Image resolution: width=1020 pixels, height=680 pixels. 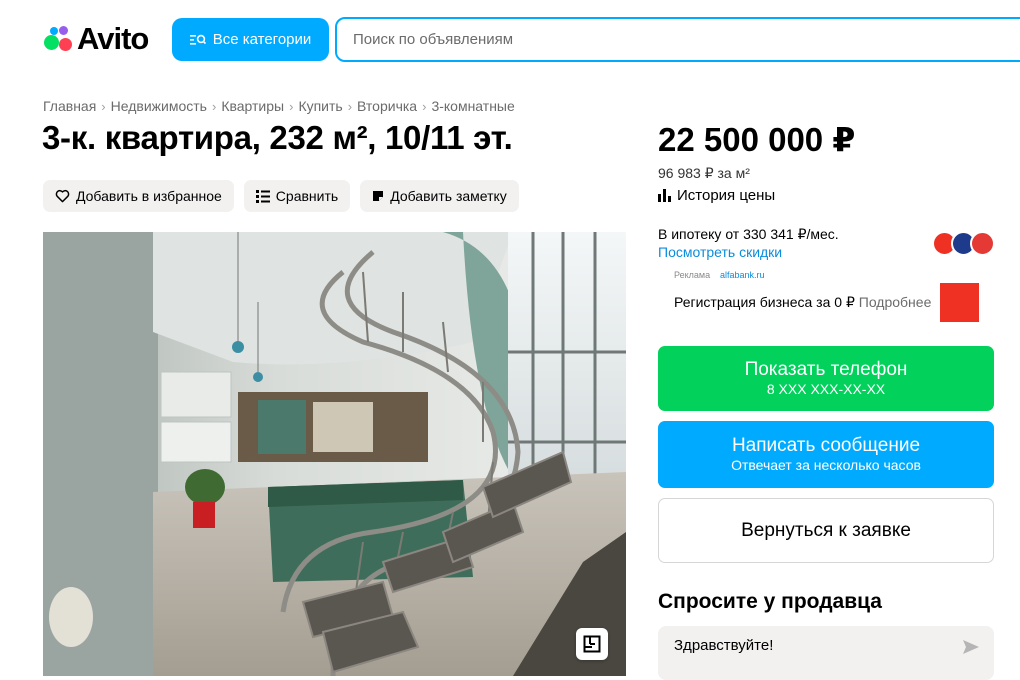 What do you see at coordinates (472, 106) in the screenshot?
I see `breadcrumb-3-rooms: 3-комнатные` at bounding box center [472, 106].